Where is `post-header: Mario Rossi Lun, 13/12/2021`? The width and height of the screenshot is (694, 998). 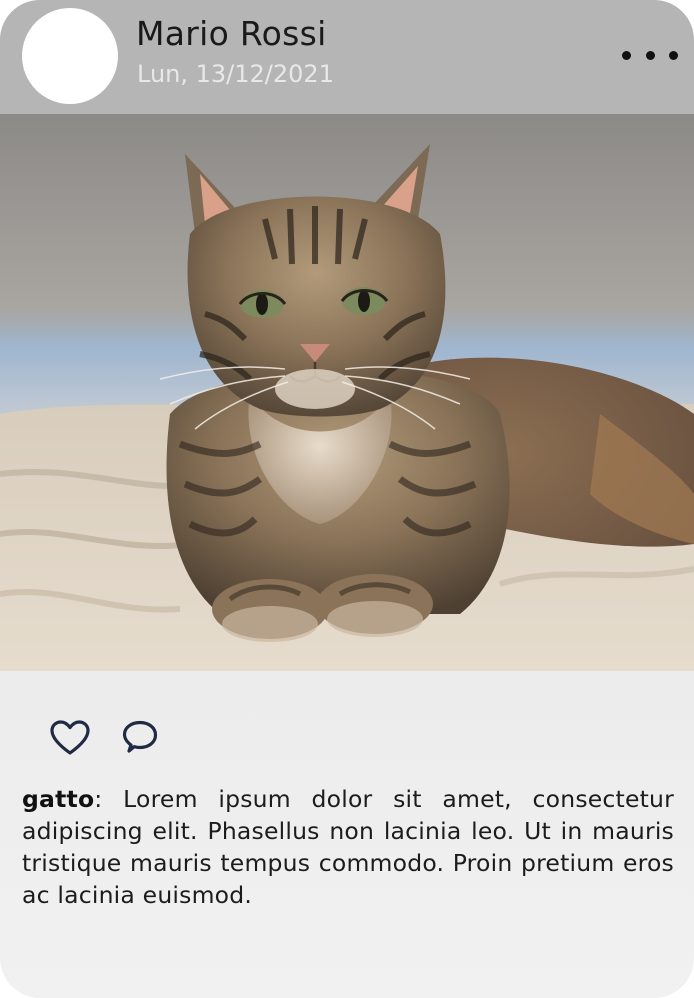
post-header: Mario Rossi Lun, 13/12/2021 is located at coordinates (347, 57).